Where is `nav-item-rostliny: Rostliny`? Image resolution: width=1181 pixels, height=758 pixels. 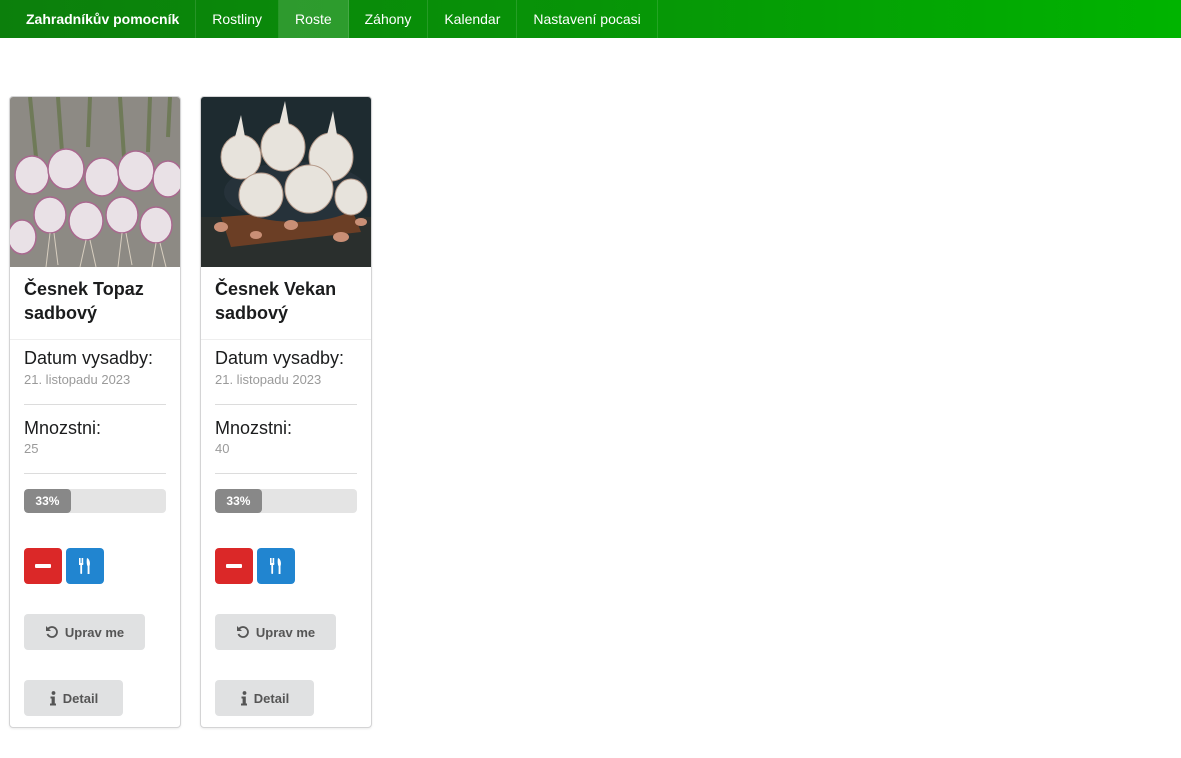
nav-item-rostliny: Rostliny is located at coordinates (238, 19).